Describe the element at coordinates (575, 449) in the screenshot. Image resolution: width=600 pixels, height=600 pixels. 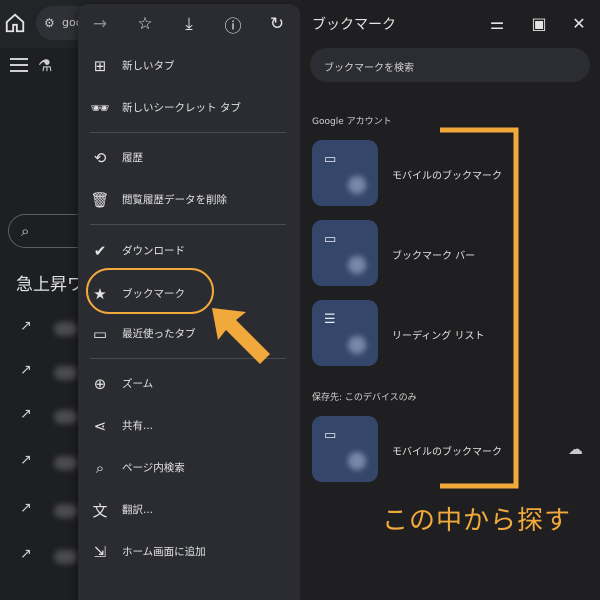
I see `cloud-off-icon: ☁` at that location.